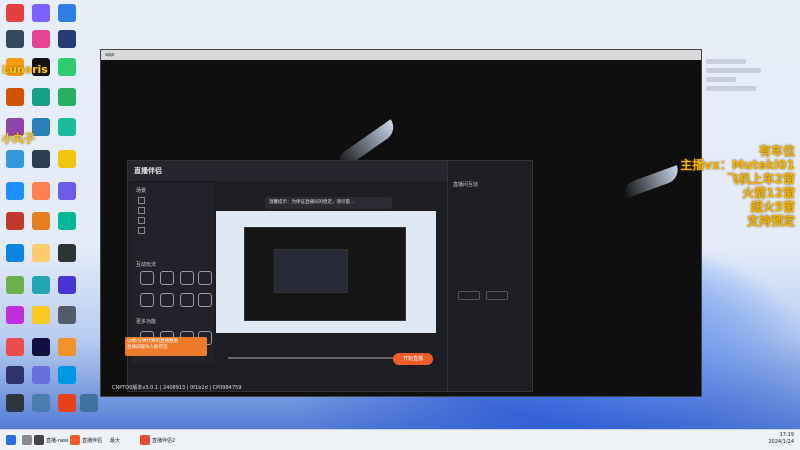  I want to click on windows-icon, so click(11, 440).